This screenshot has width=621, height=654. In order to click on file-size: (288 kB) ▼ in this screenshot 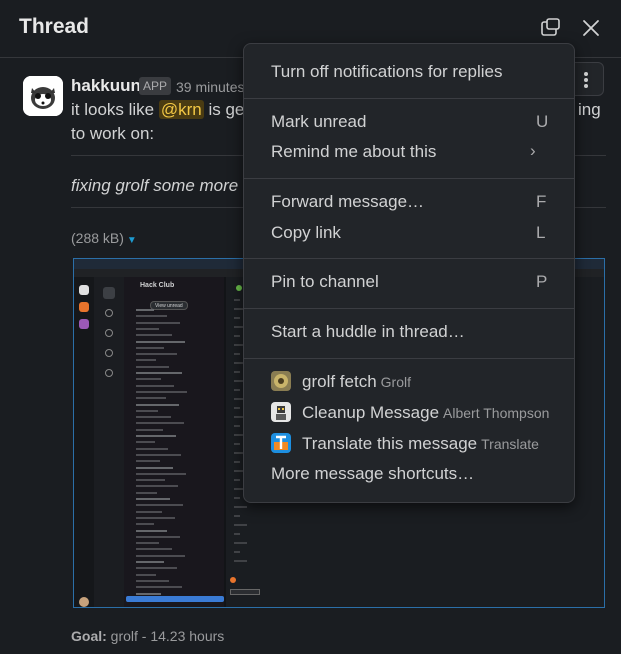, I will do `click(104, 238)`.